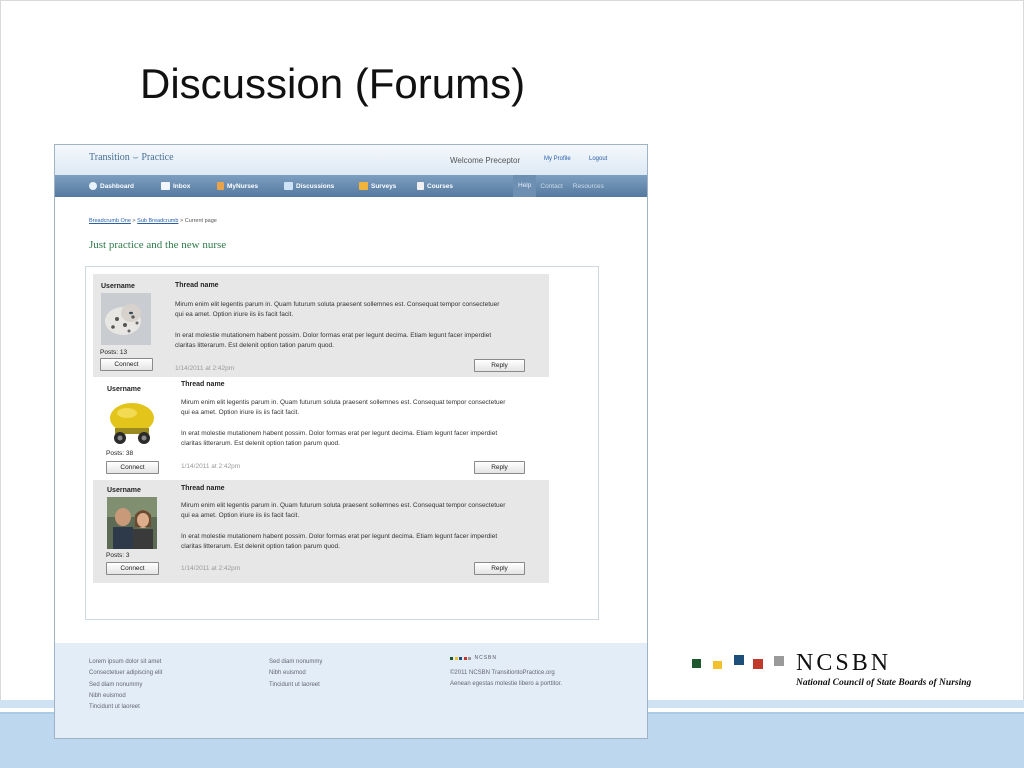 The height and width of the screenshot is (768, 1024). Describe the element at coordinates (157, 221) in the screenshot. I see `breadcrumb-sub: Sub Breadcrumb` at that location.